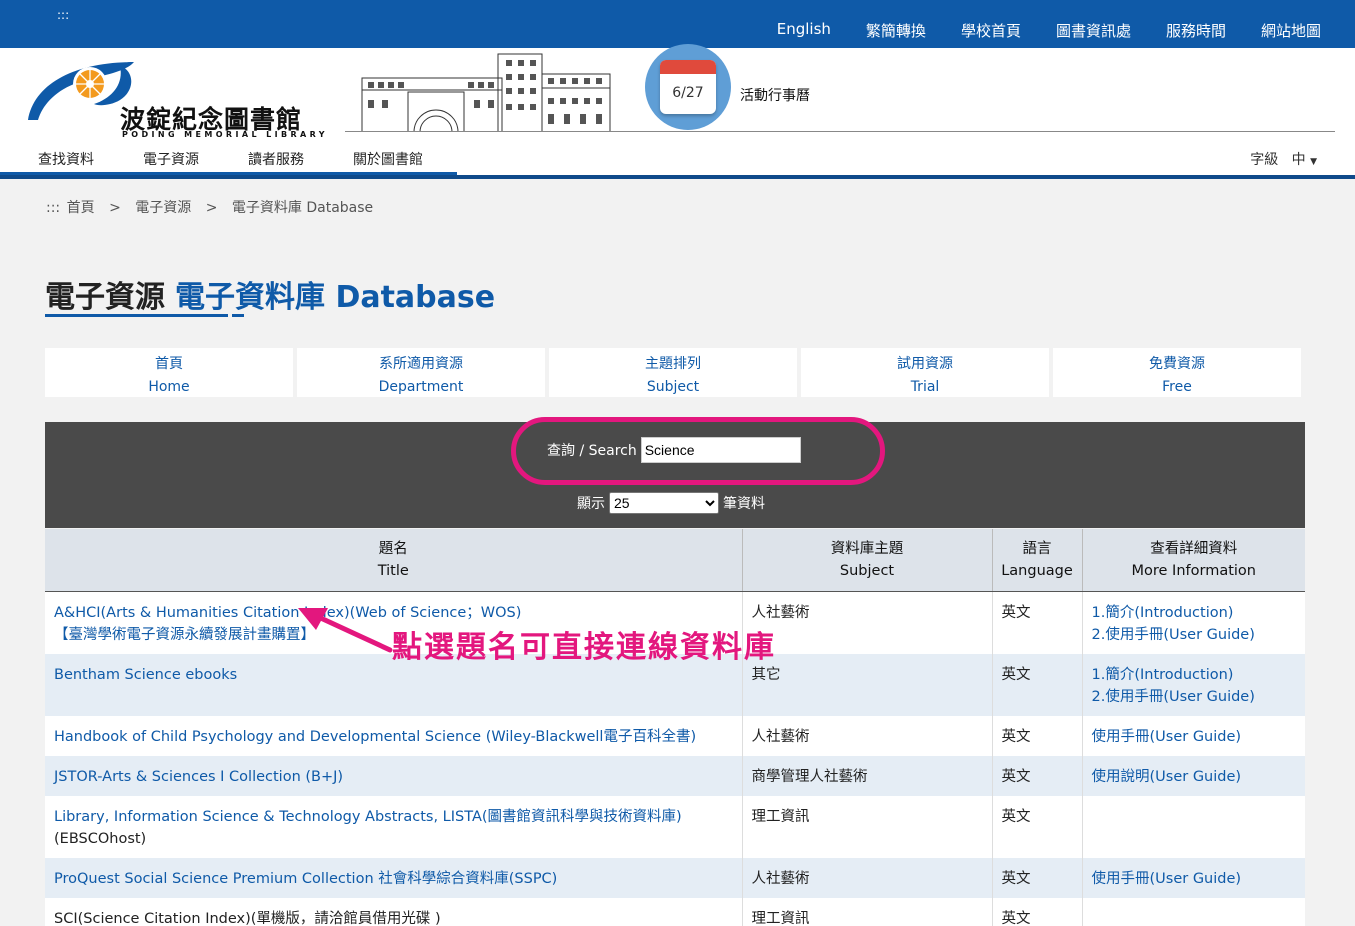 The width and height of the screenshot is (1355, 926). Describe the element at coordinates (169, 387) in the screenshot. I see `tab-label-en: Home` at that location.